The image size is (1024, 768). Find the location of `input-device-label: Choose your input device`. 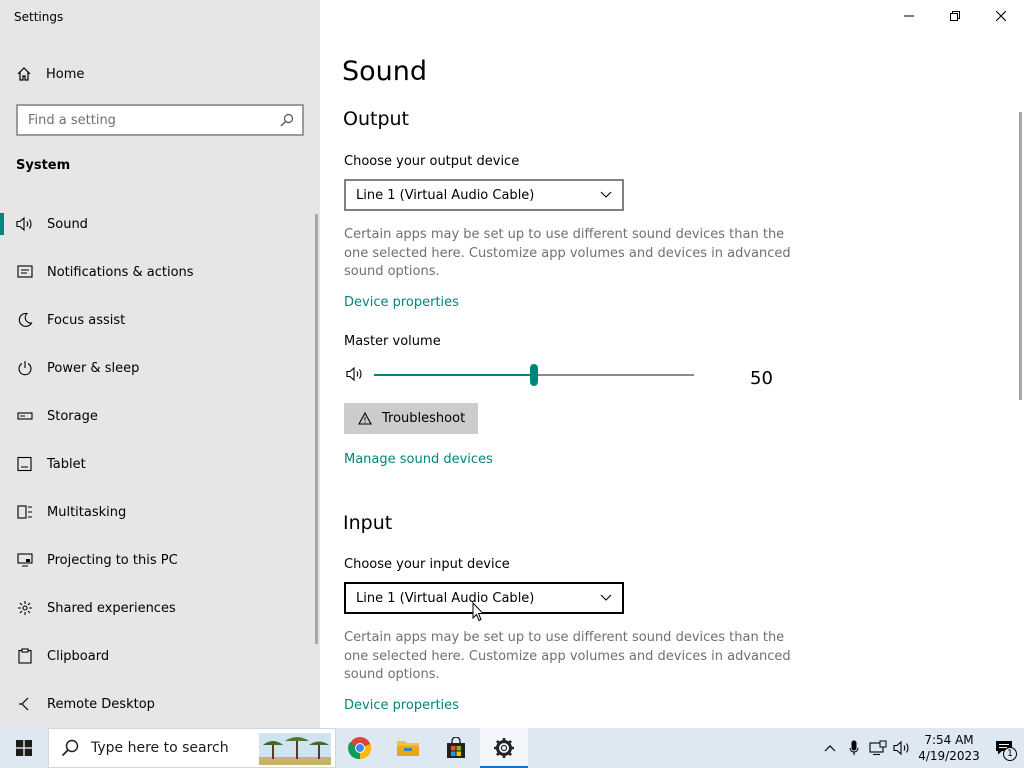

input-device-label: Choose your input device is located at coordinates (427, 564).